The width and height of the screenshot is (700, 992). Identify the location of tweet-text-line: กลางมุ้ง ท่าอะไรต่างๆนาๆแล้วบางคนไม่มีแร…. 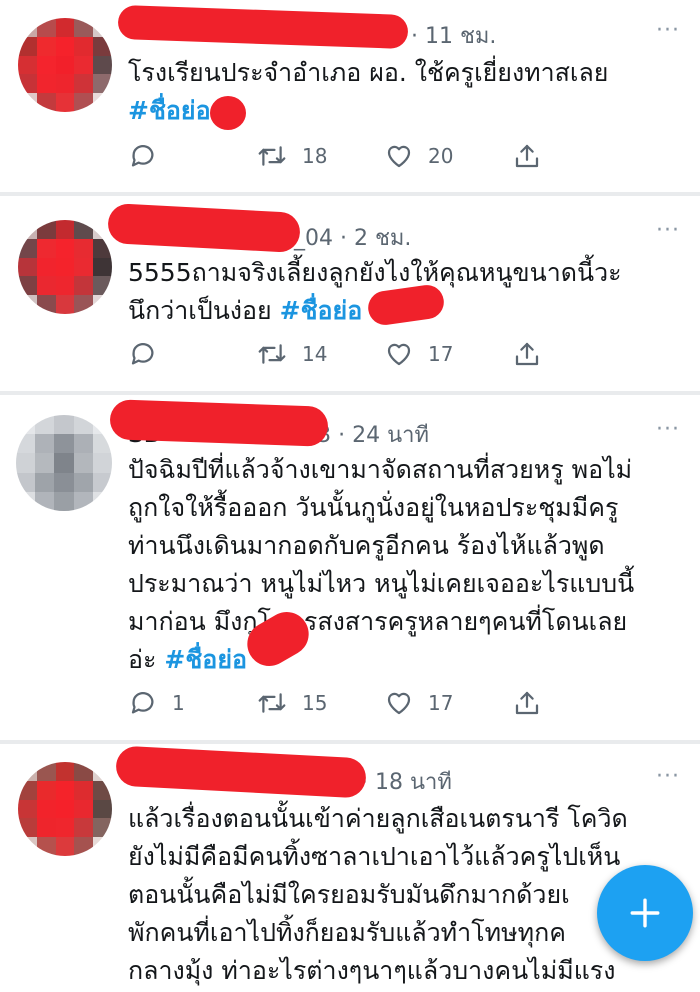
(372, 970).